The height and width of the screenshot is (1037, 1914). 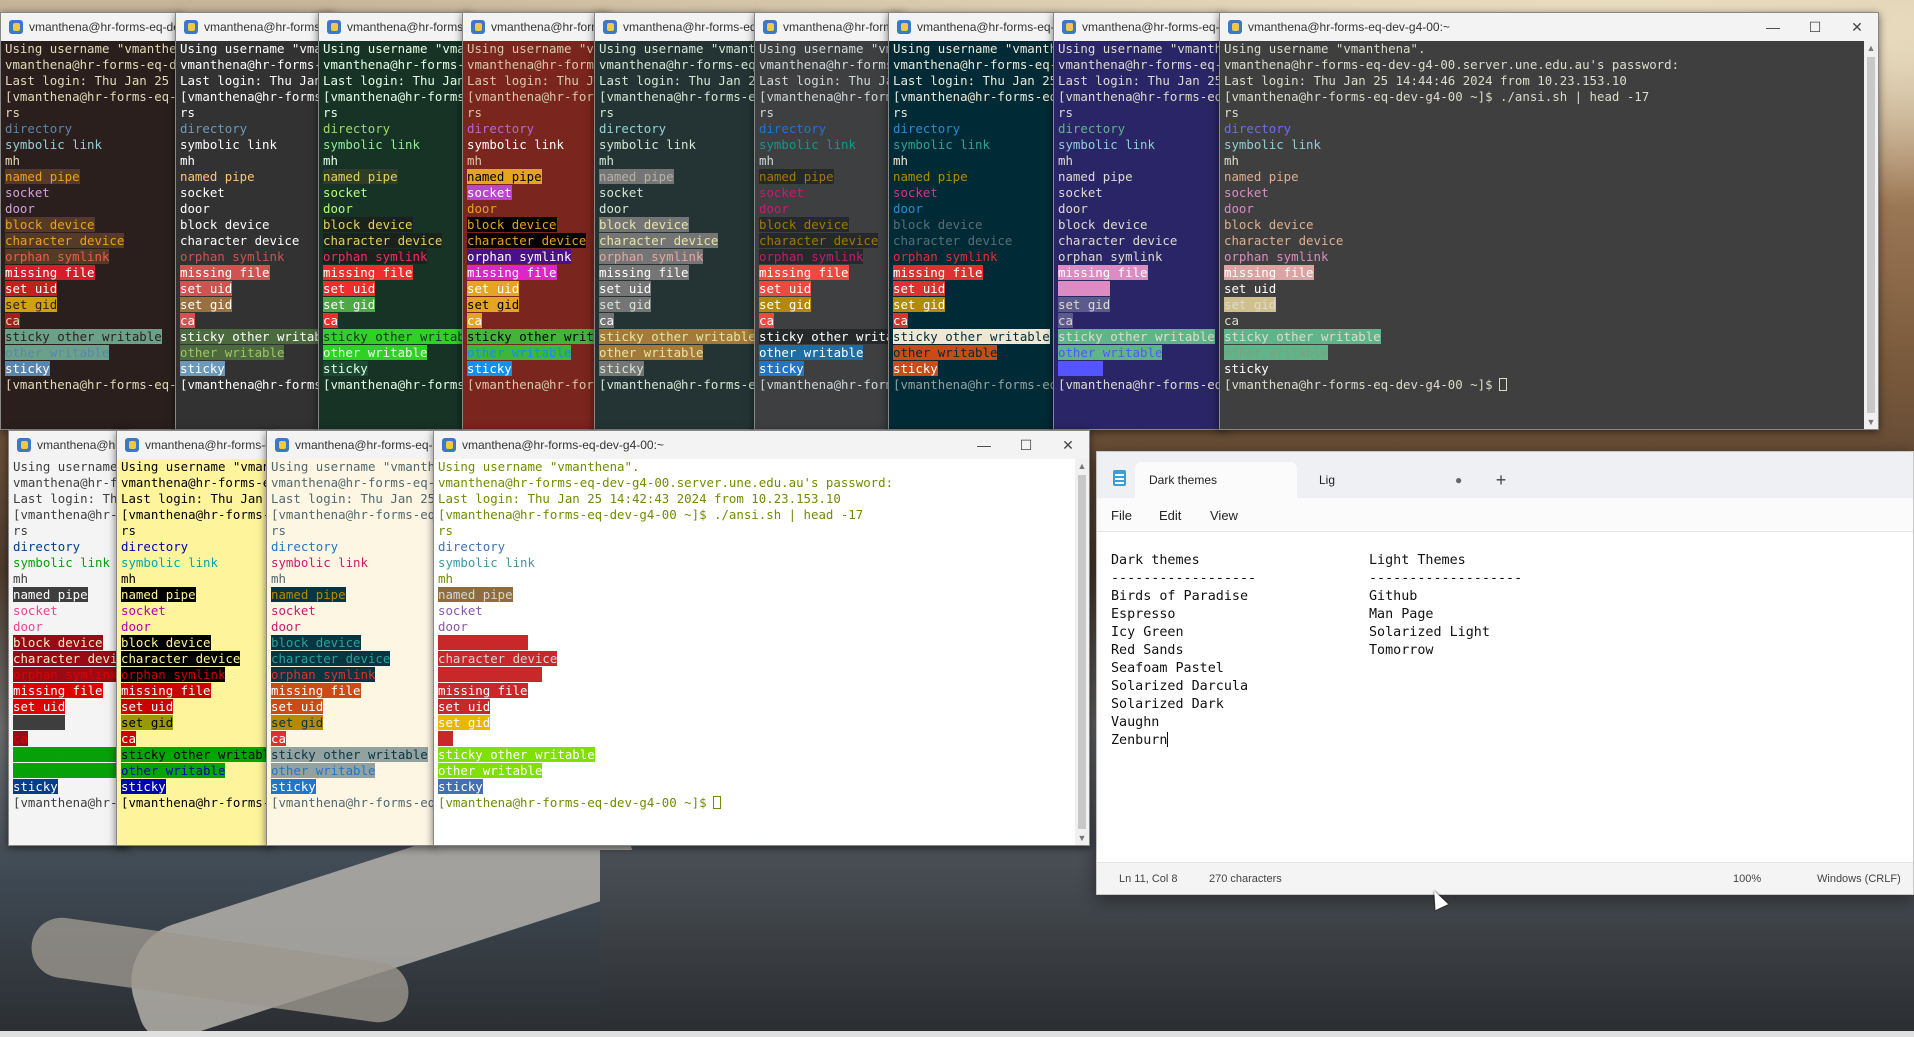 I want to click on terminal-line: socket, so click(x=1141, y=193).